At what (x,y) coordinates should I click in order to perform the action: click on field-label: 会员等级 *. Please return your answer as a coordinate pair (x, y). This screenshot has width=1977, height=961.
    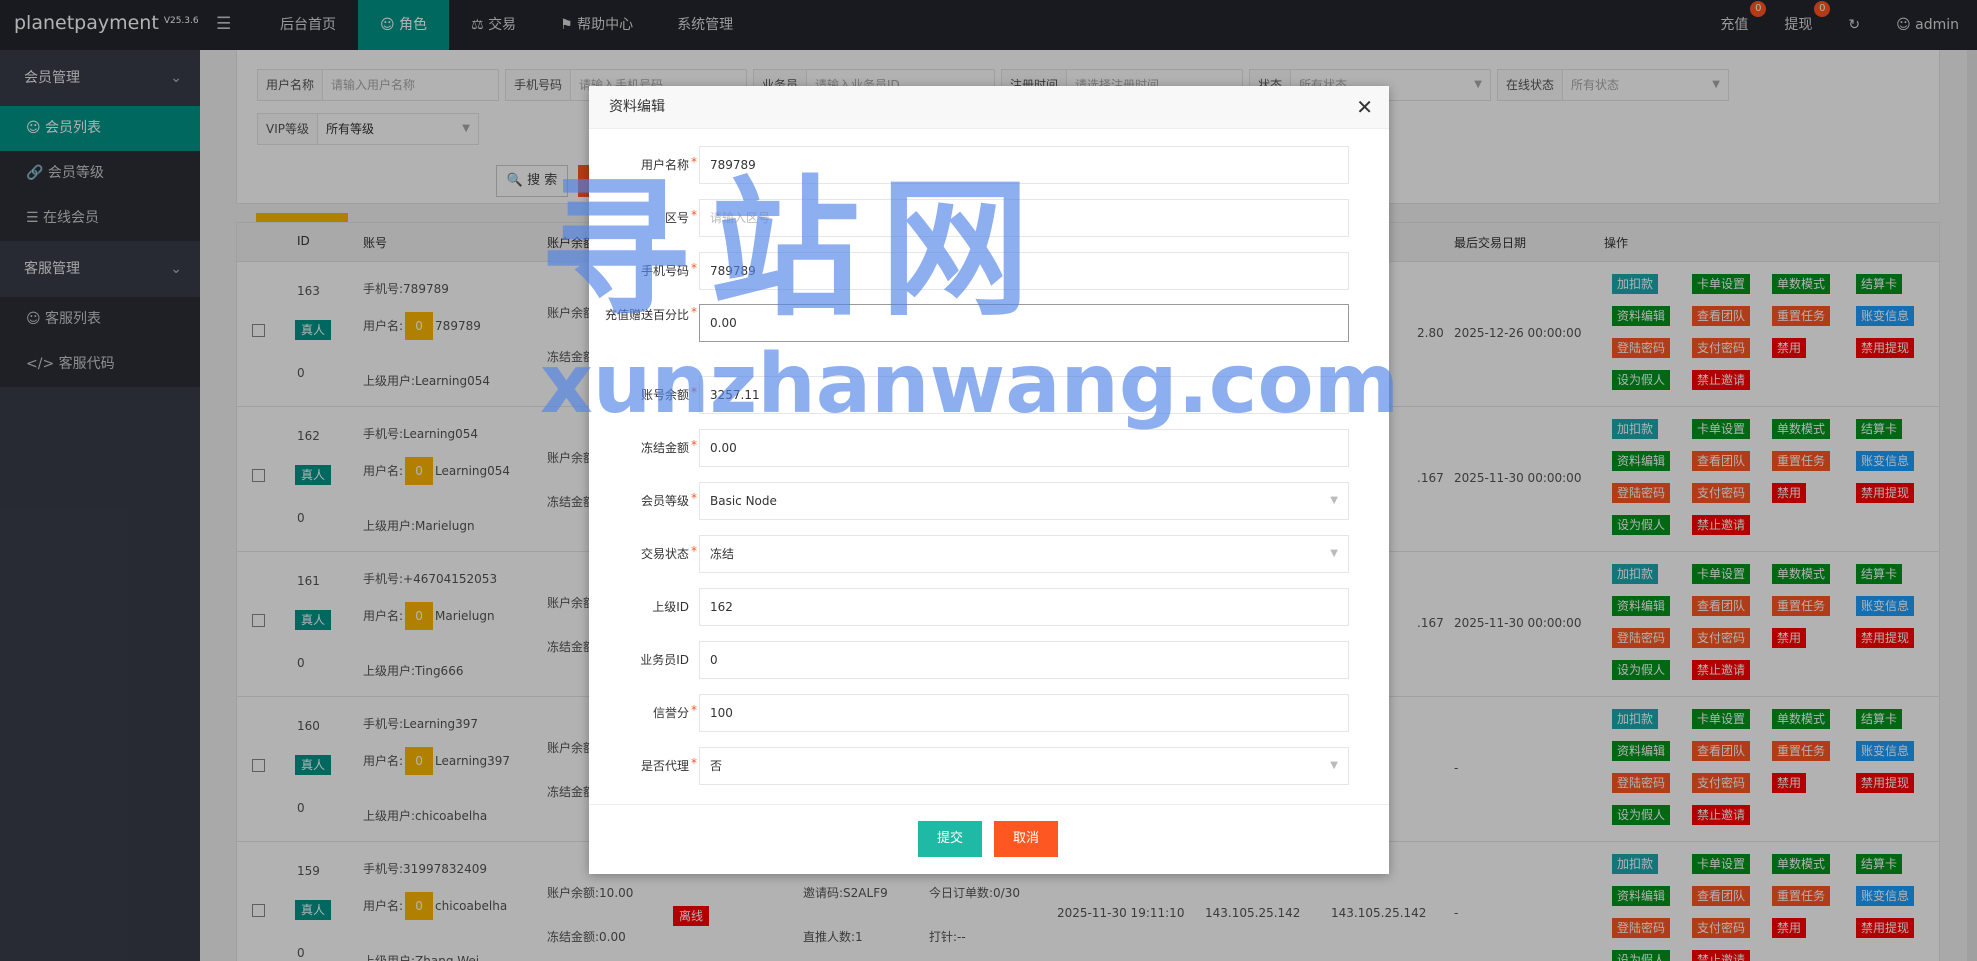
    Looking at the image, I should click on (648, 499).